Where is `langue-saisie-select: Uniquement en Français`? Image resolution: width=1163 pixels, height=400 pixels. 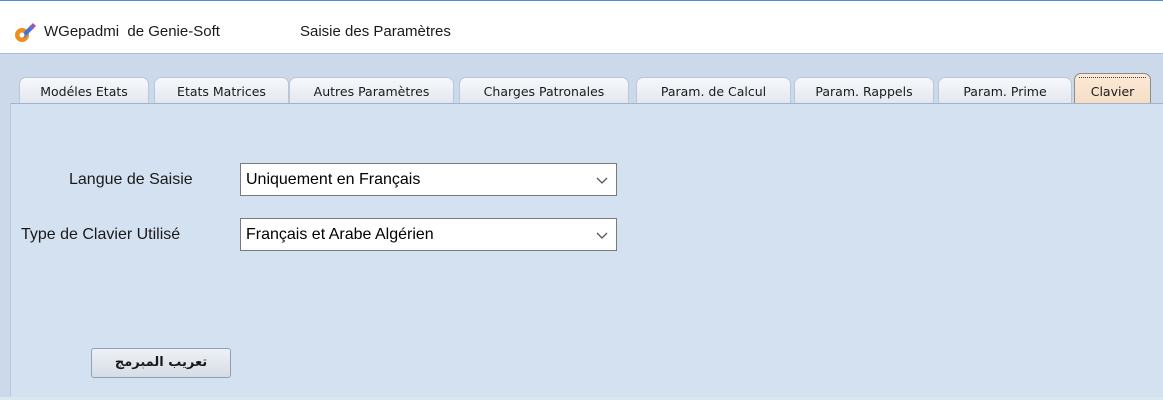 langue-saisie-select: Uniquement en Français is located at coordinates (428, 179).